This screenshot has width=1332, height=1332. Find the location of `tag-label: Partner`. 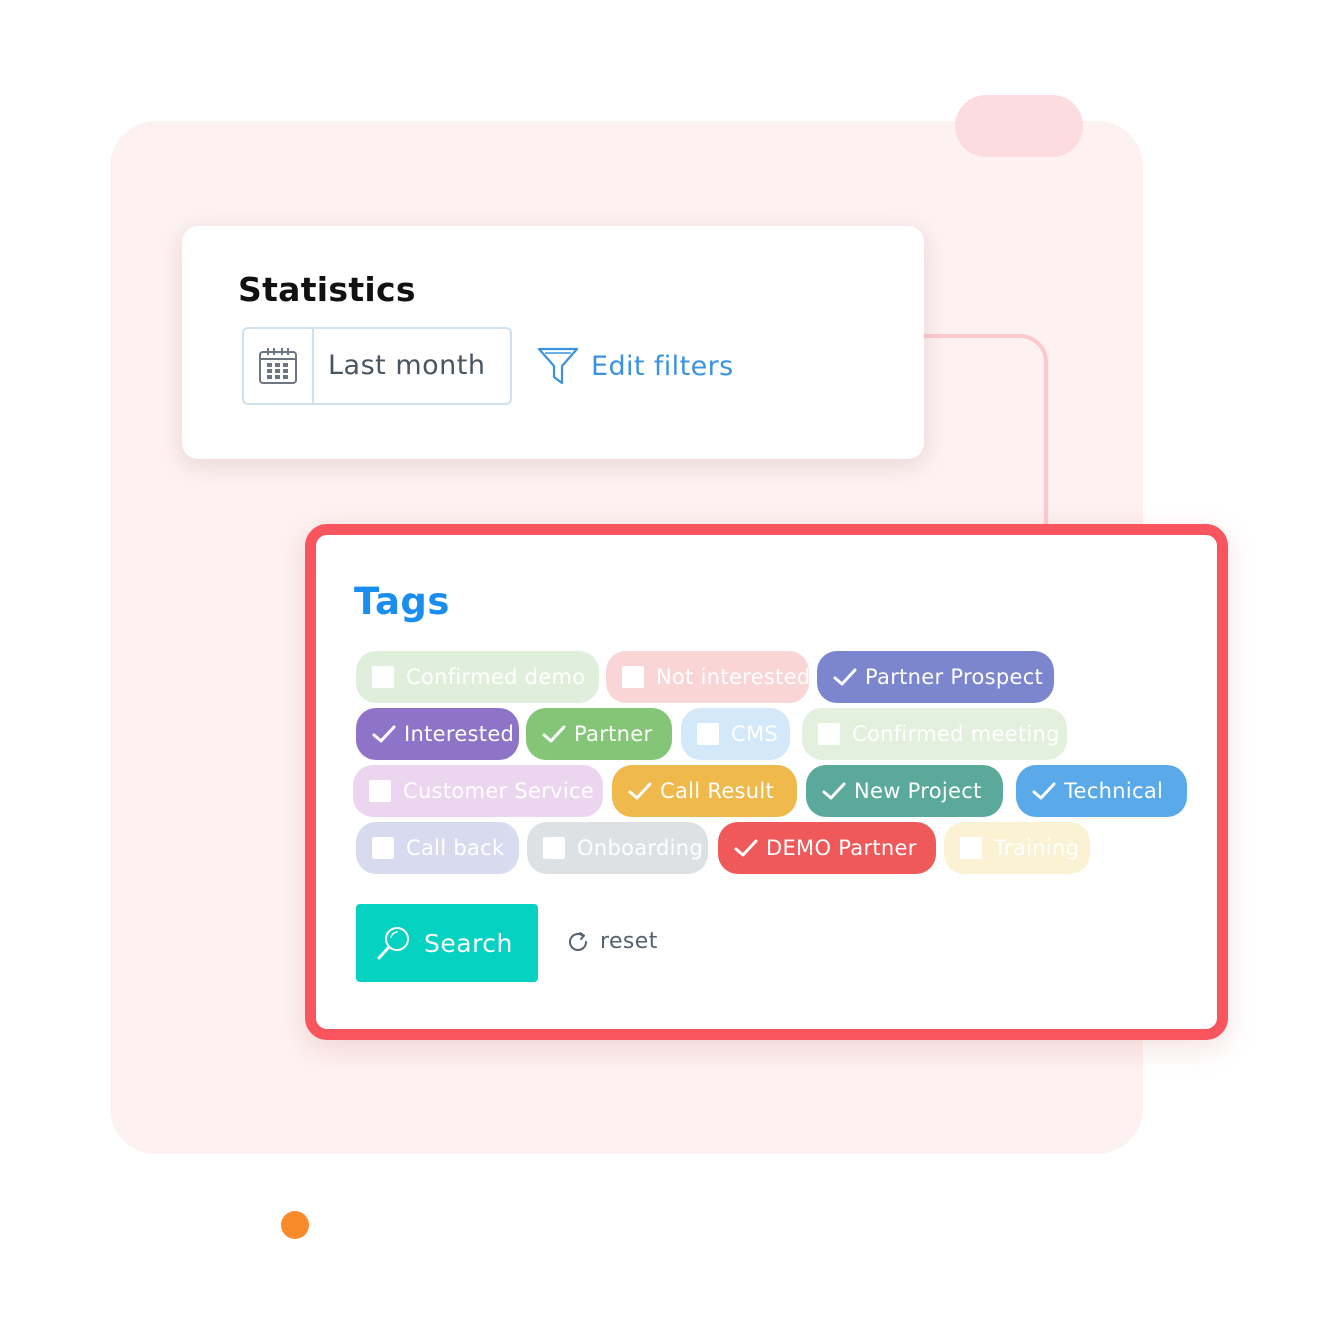

tag-label: Partner is located at coordinates (613, 734).